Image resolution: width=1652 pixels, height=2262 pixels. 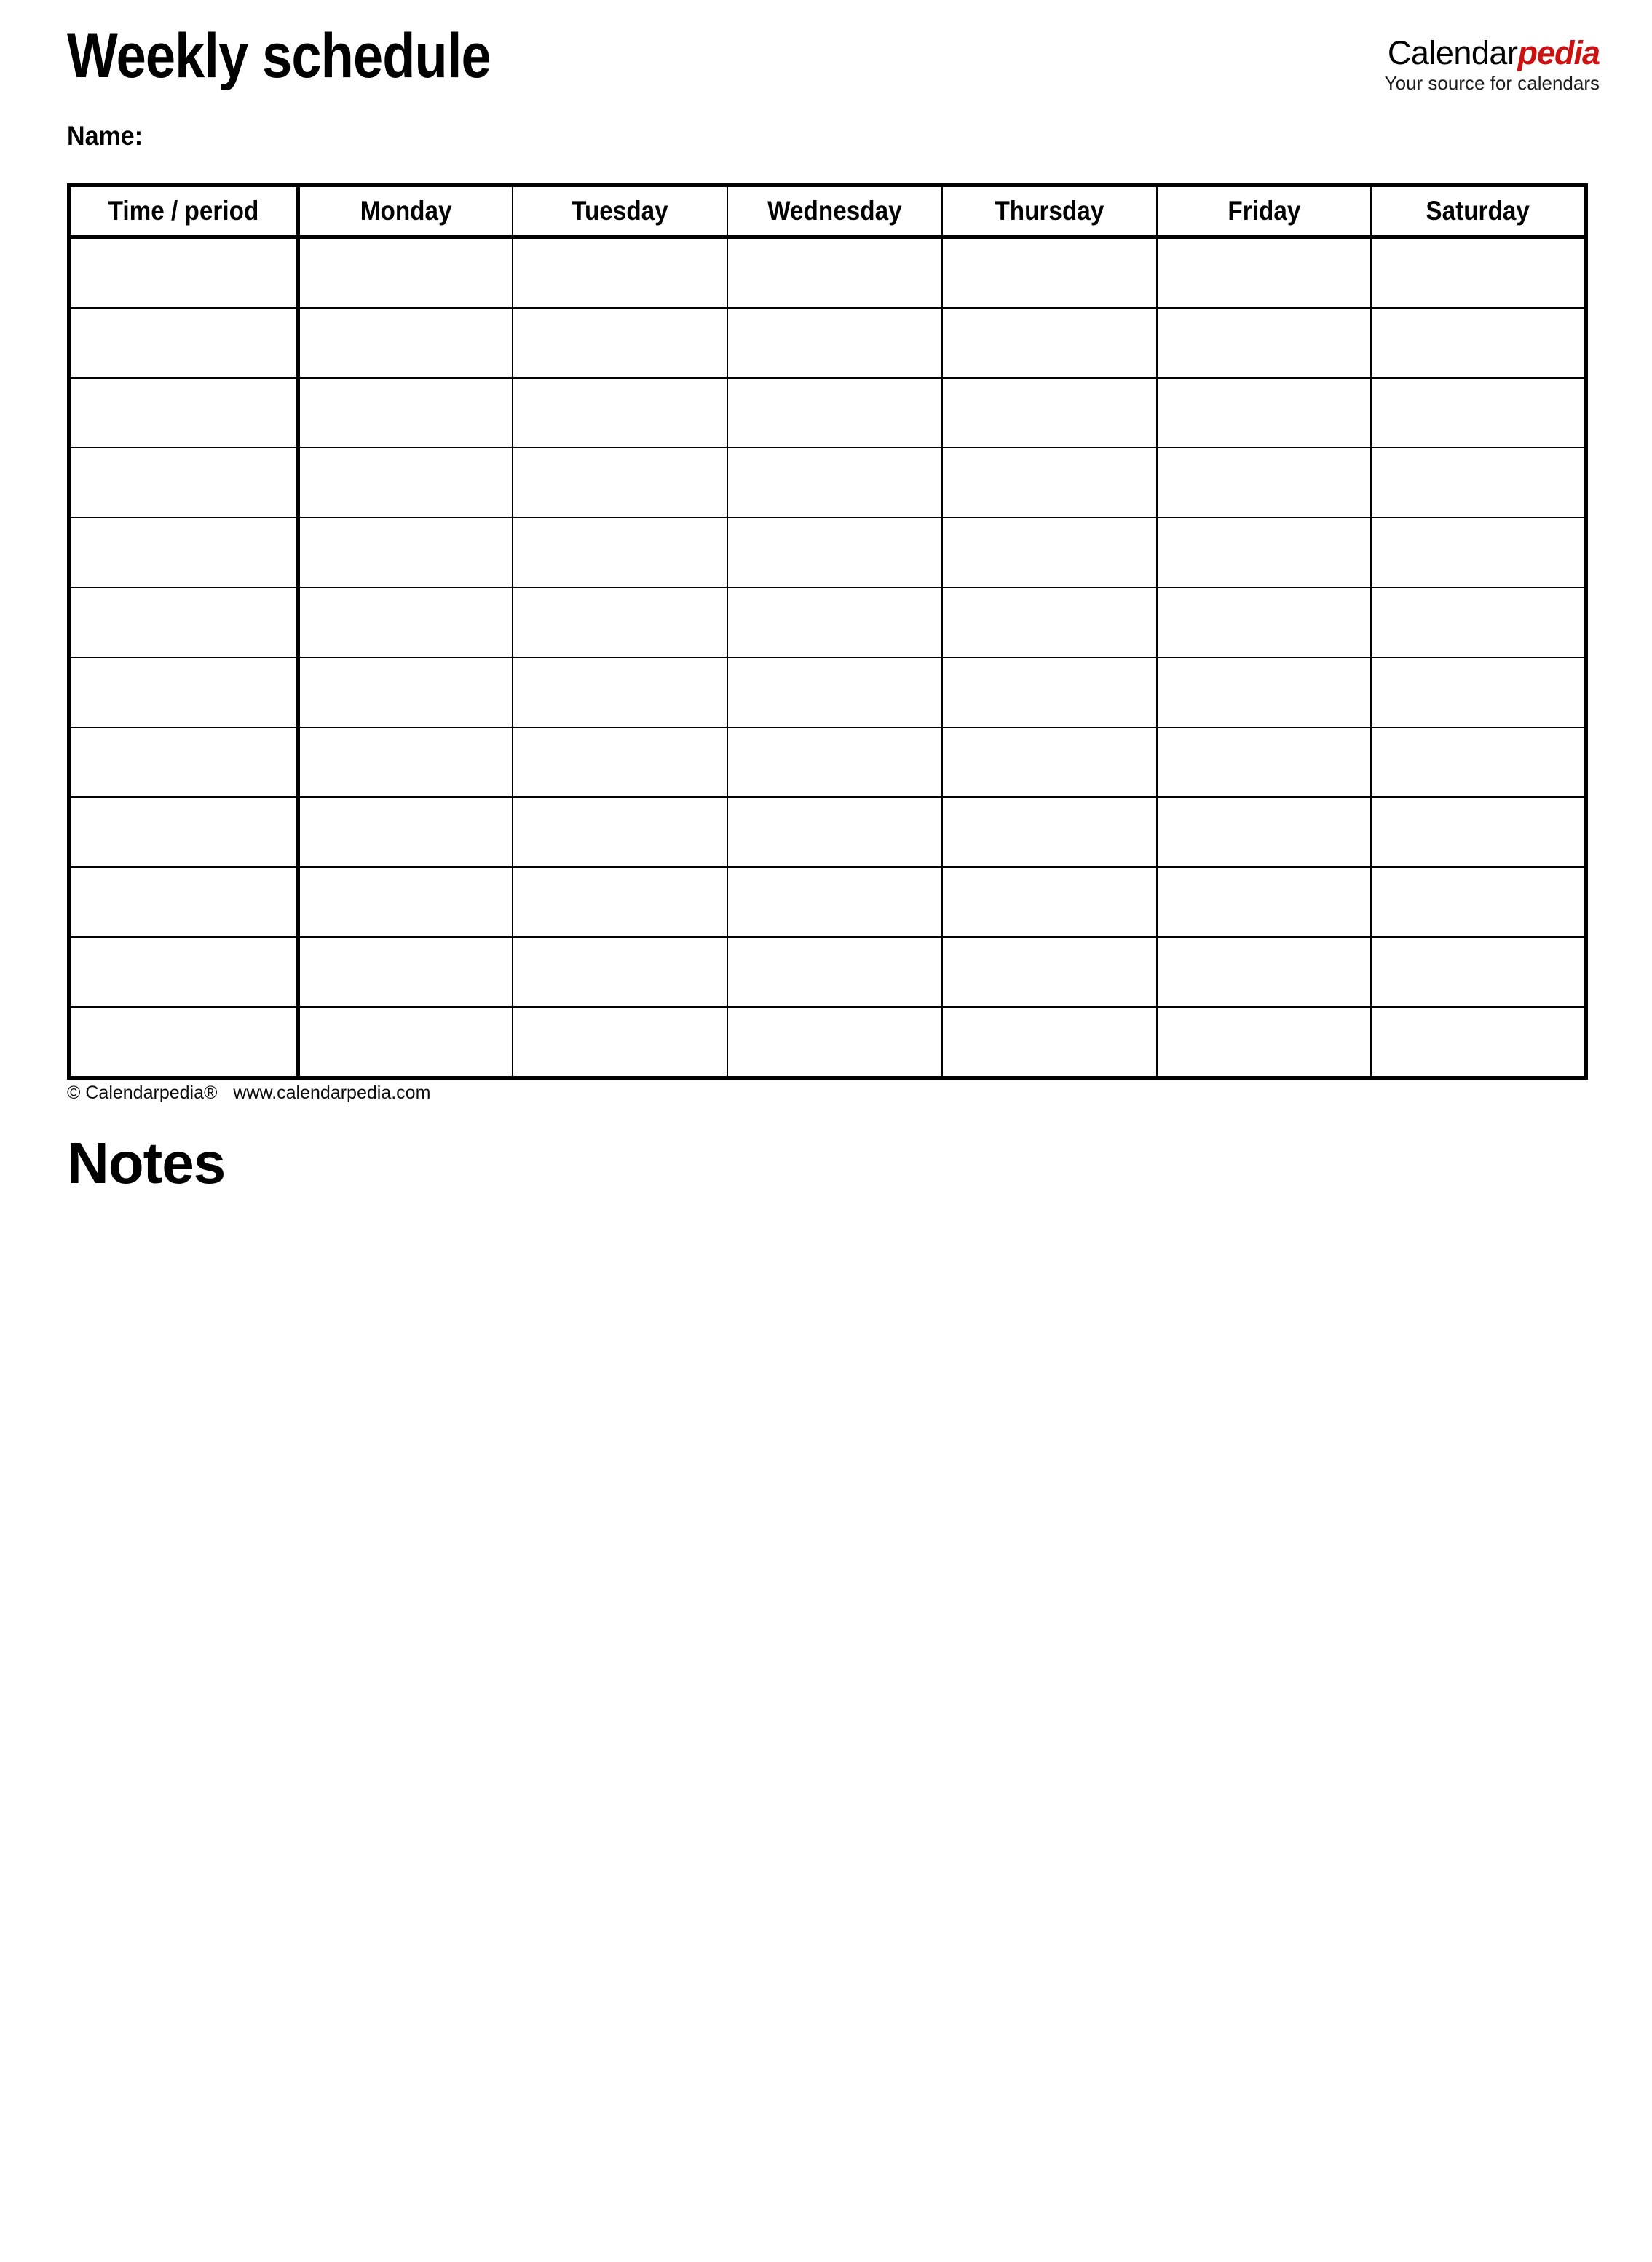 What do you see at coordinates (1452, 52) in the screenshot?
I see `brand-word-calendar: Calendar` at bounding box center [1452, 52].